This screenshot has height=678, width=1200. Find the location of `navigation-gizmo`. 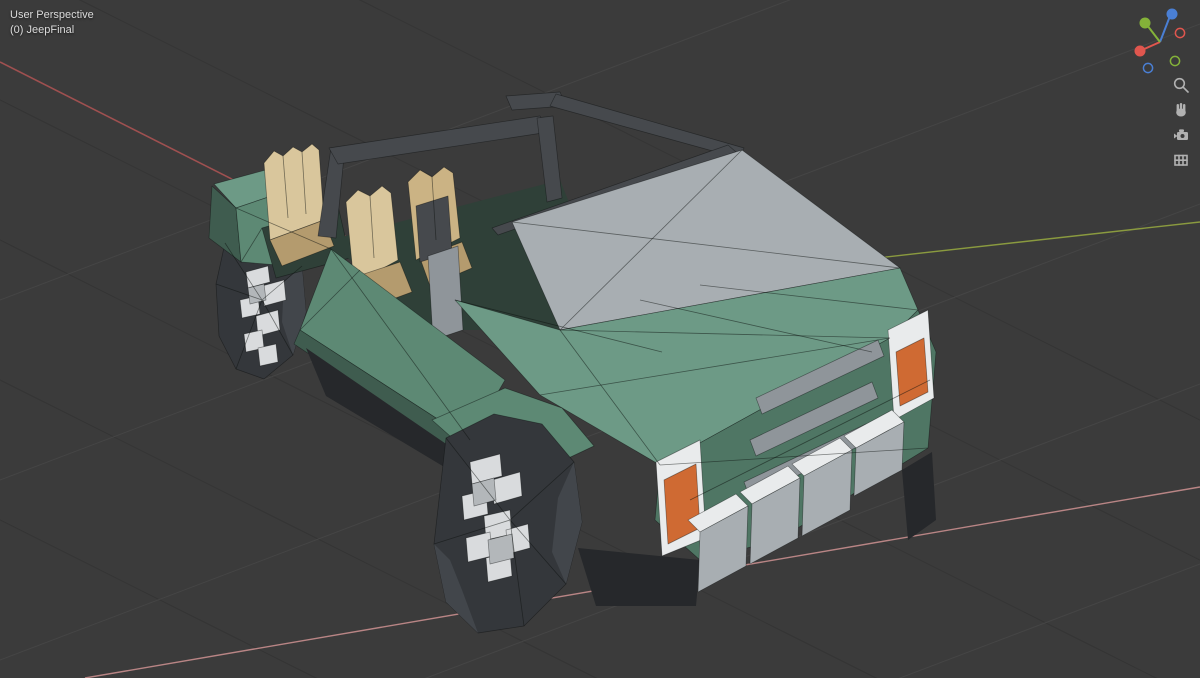

navigation-gizmo is located at coordinates (1160, 40).